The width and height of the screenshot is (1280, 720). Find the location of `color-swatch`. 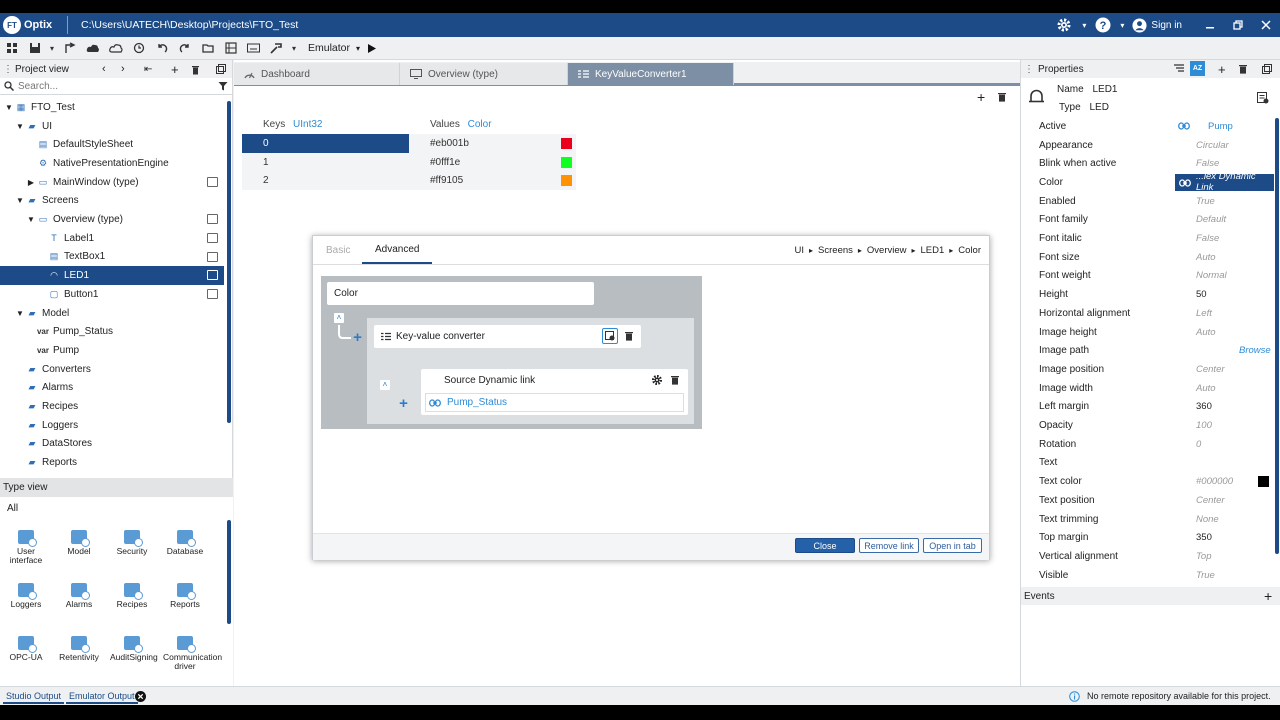

color-swatch is located at coordinates (566, 143).